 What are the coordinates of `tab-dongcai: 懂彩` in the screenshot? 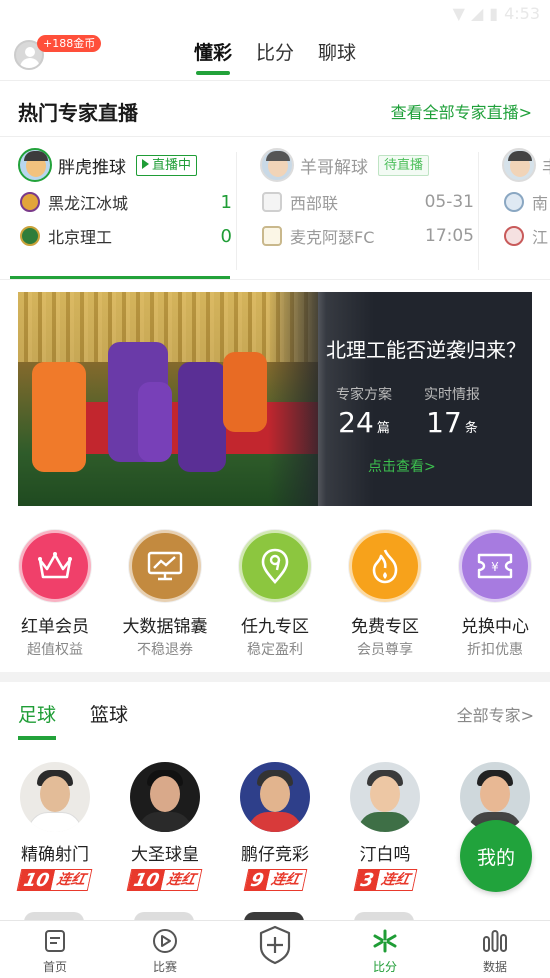 It's located at (213, 56).